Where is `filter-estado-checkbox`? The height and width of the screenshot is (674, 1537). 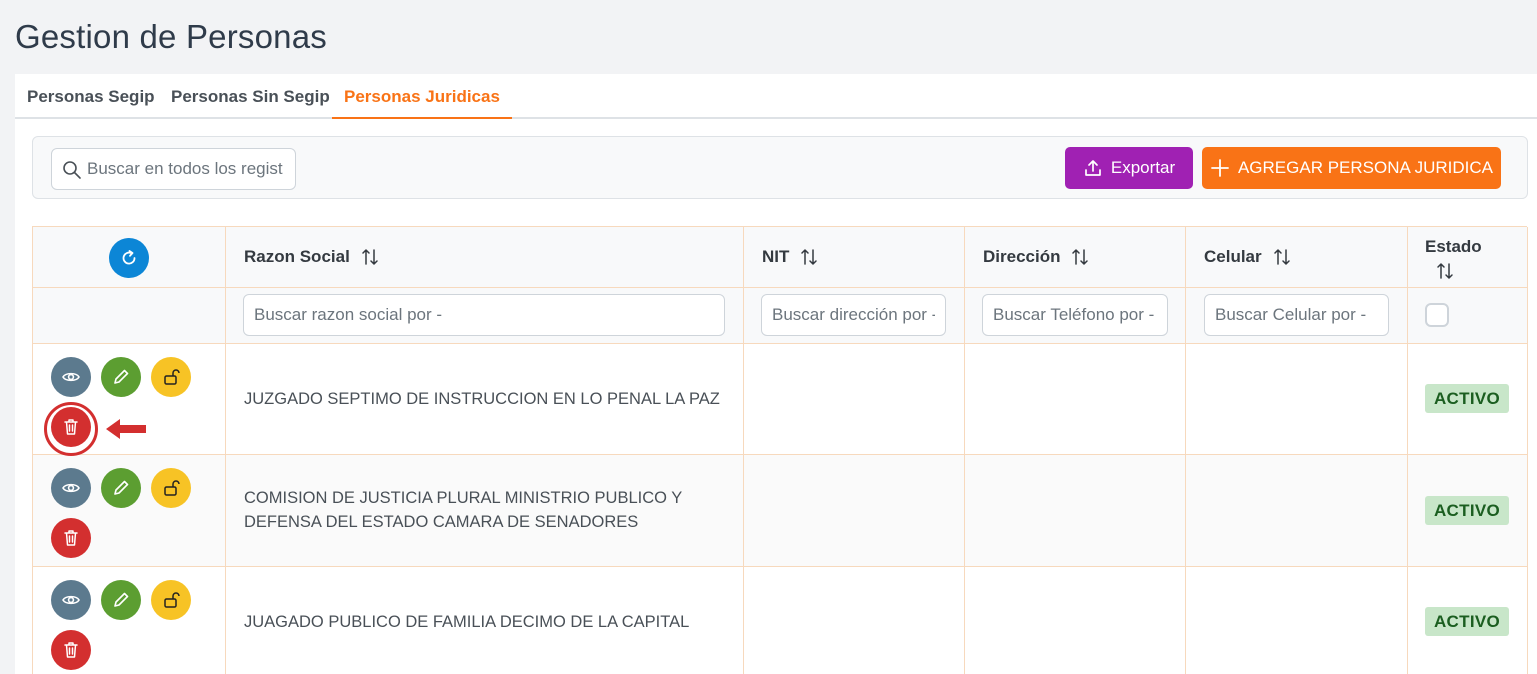 filter-estado-checkbox is located at coordinates (1437, 315).